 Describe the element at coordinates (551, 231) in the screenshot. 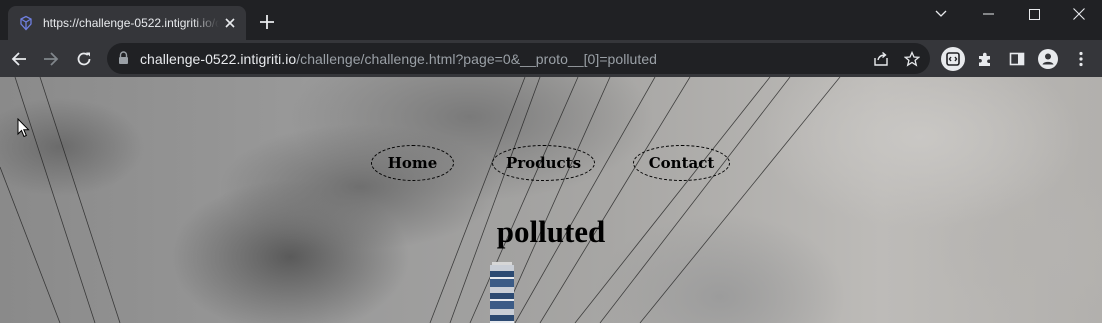

I see `page-heading: polluted` at that location.